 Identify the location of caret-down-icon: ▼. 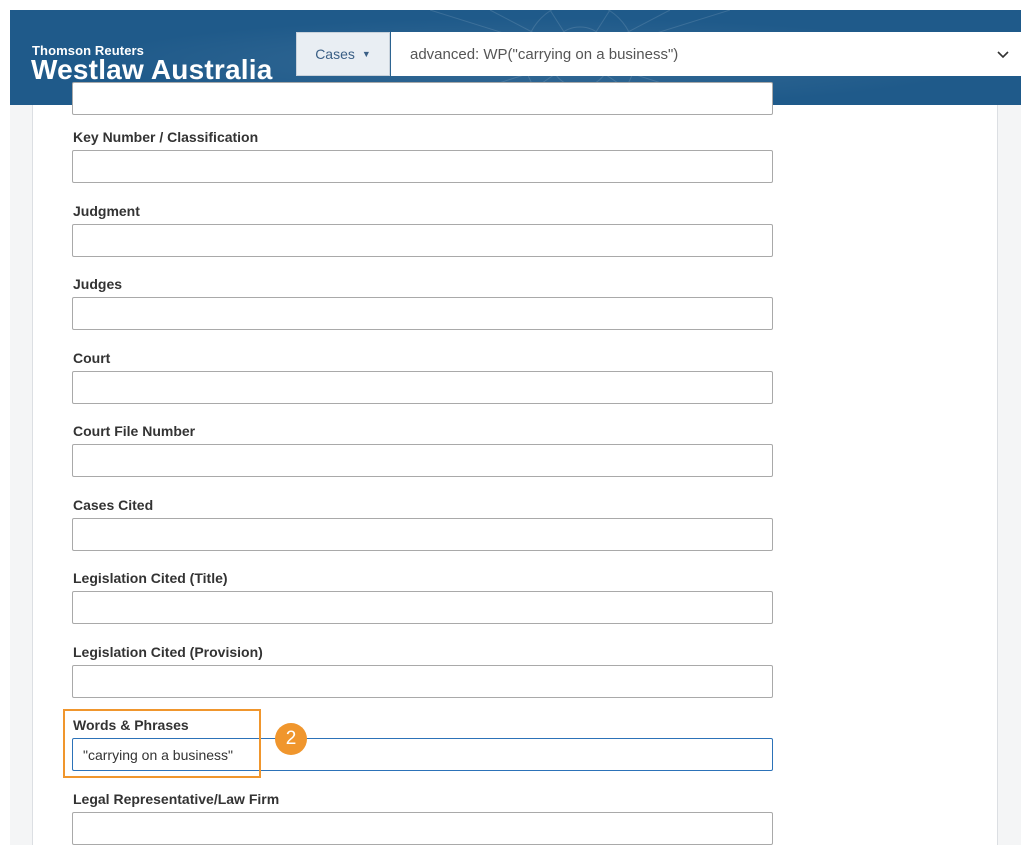
(366, 54).